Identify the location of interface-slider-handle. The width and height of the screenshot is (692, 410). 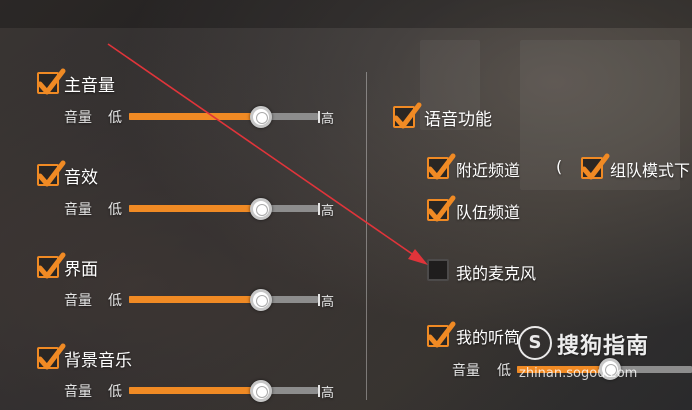
(261, 300).